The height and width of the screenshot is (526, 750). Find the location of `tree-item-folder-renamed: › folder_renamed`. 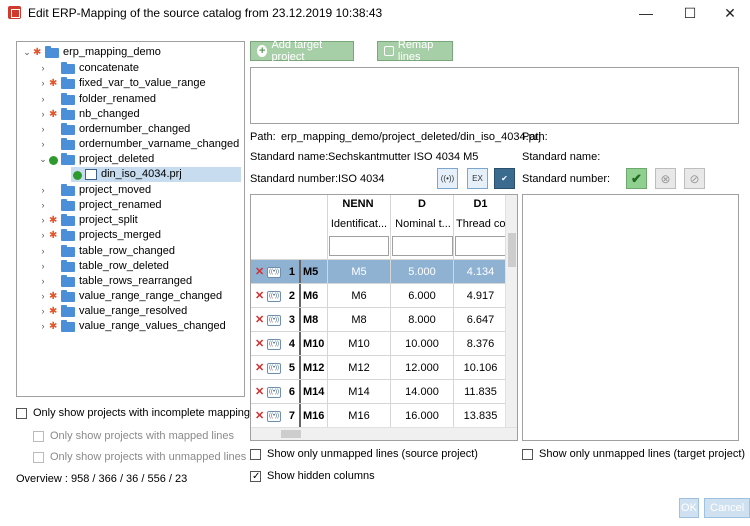

tree-item-folder-renamed: › folder_renamed is located at coordinates (96, 99).